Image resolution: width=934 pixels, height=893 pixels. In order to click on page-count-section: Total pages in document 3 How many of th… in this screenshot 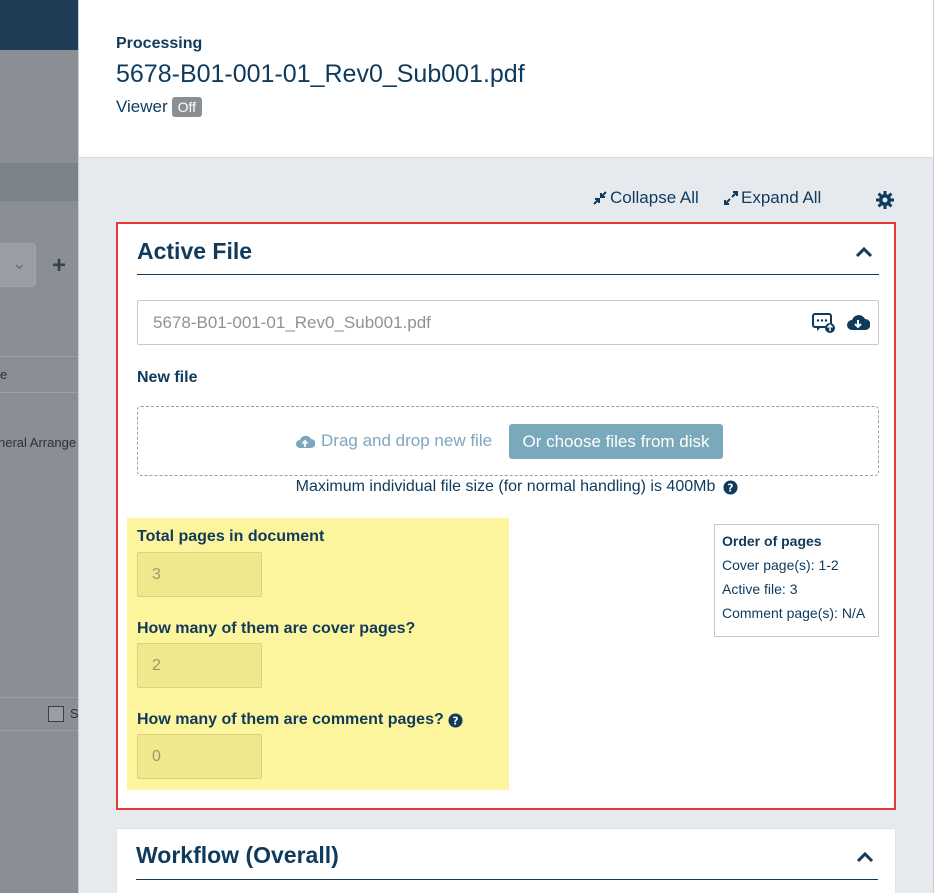, I will do `click(318, 654)`.